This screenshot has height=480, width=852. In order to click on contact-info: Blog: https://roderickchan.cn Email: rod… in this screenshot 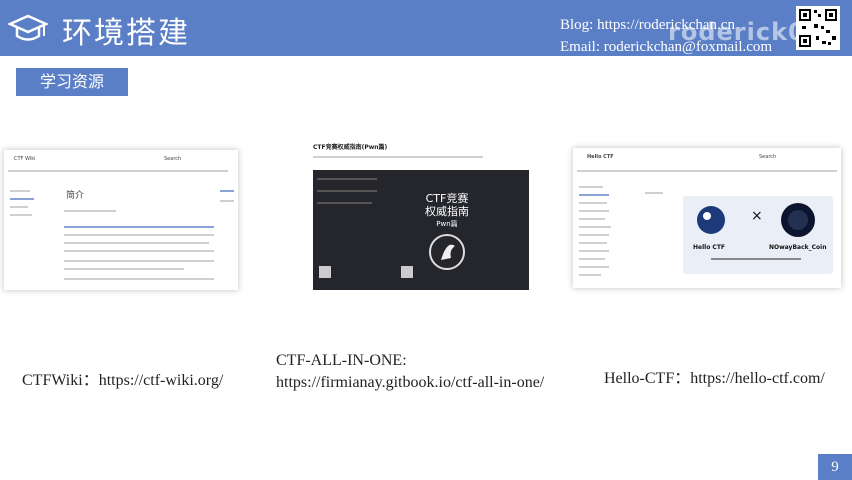, I will do `click(666, 36)`.